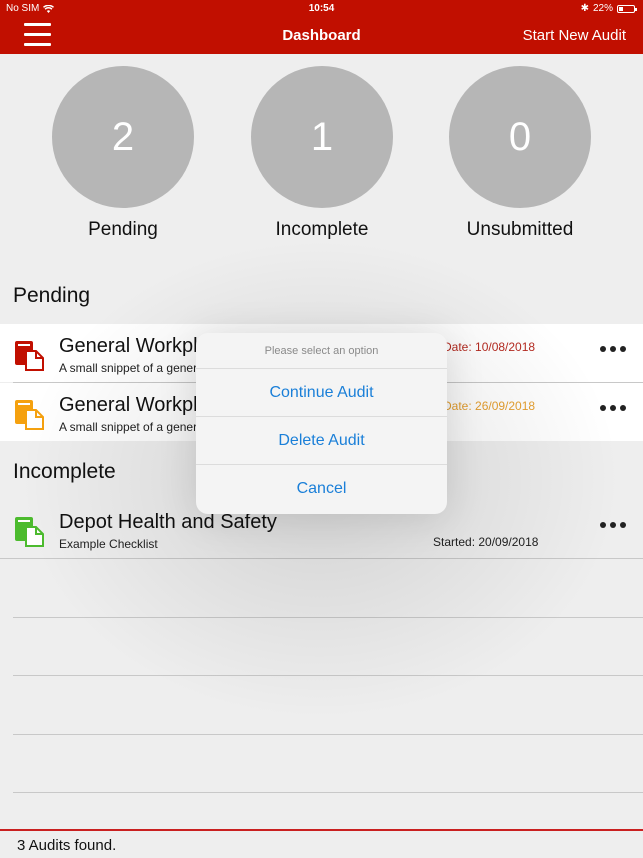  What do you see at coordinates (621, 8) in the screenshot?
I see `battery-fill` at bounding box center [621, 8].